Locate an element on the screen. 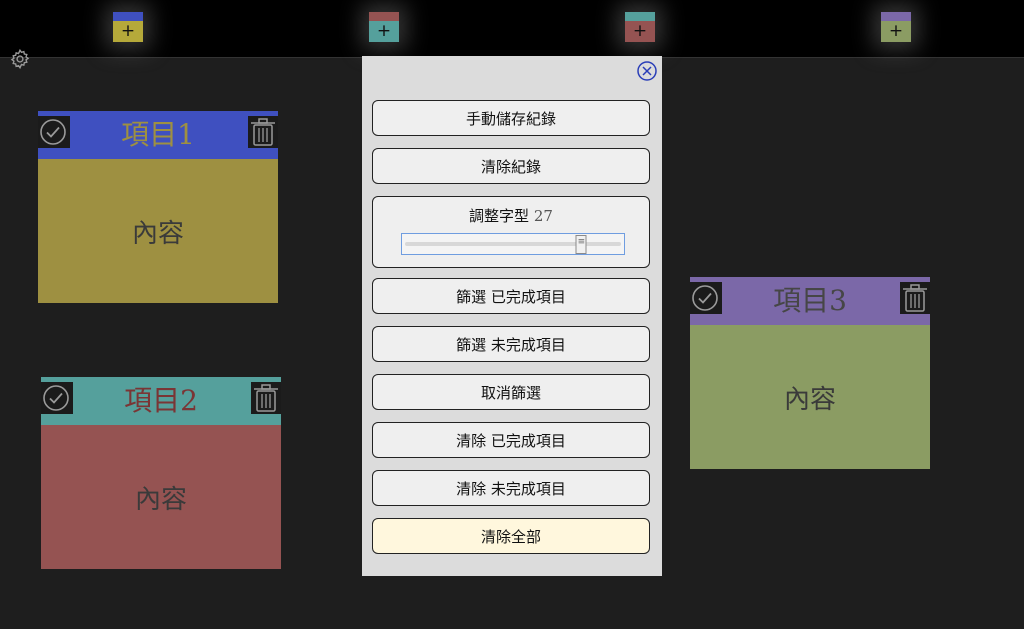 The height and width of the screenshot is (629, 1024). font-size-slider is located at coordinates (513, 244).